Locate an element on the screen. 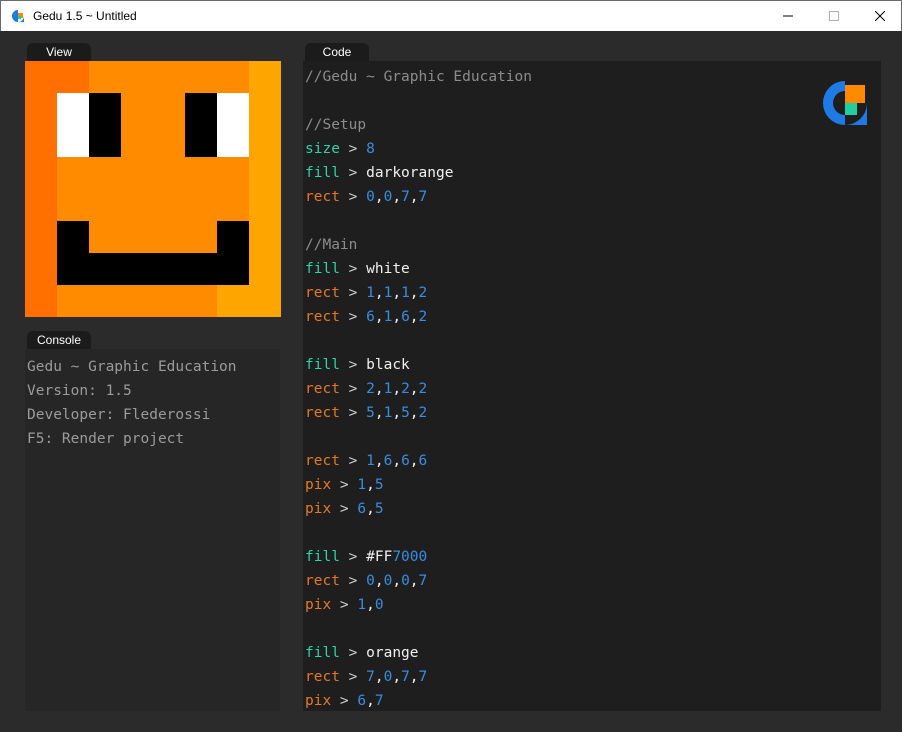  maximize-button is located at coordinates (834, 16).